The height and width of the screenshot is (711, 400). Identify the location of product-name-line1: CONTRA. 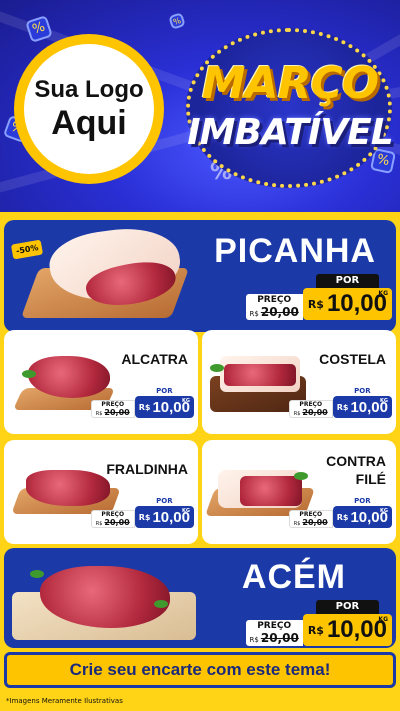
(356, 461).